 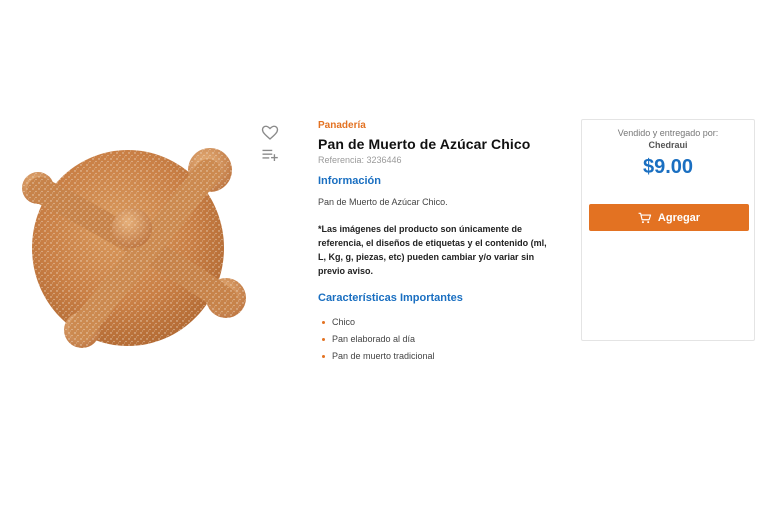 What do you see at coordinates (440, 322) in the screenshot?
I see `feature-item: Chico` at bounding box center [440, 322].